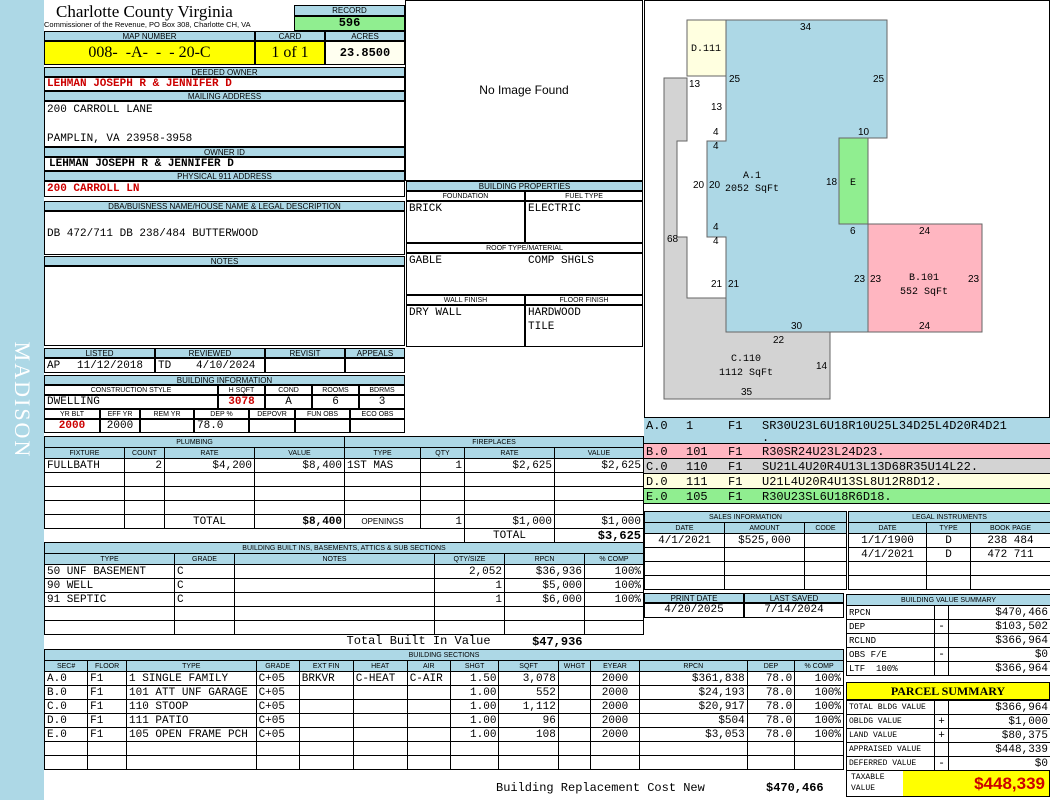 The height and width of the screenshot is (800, 1050). What do you see at coordinates (764, 540) in the screenshot?
I see `sales-amount: $525,000` at bounding box center [764, 540].